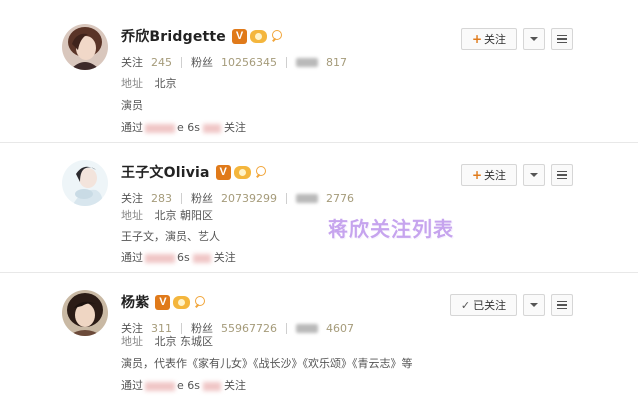 Image resolution: width=638 pixels, height=411 pixels. I want to click on user-name: 乔欣Bridgette, so click(173, 36).